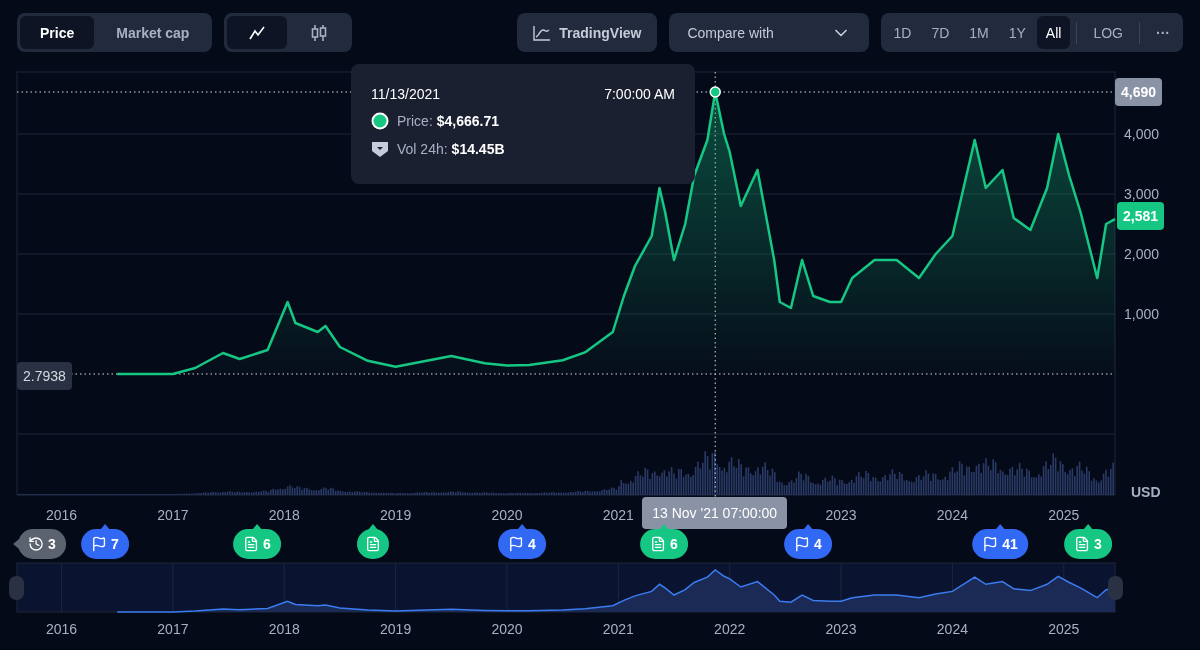 The height and width of the screenshot is (650, 1200). Describe the element at coordinates (639, 94) in the screenshot. I see `tooltip-time: 7:00:00 AM` at that location.